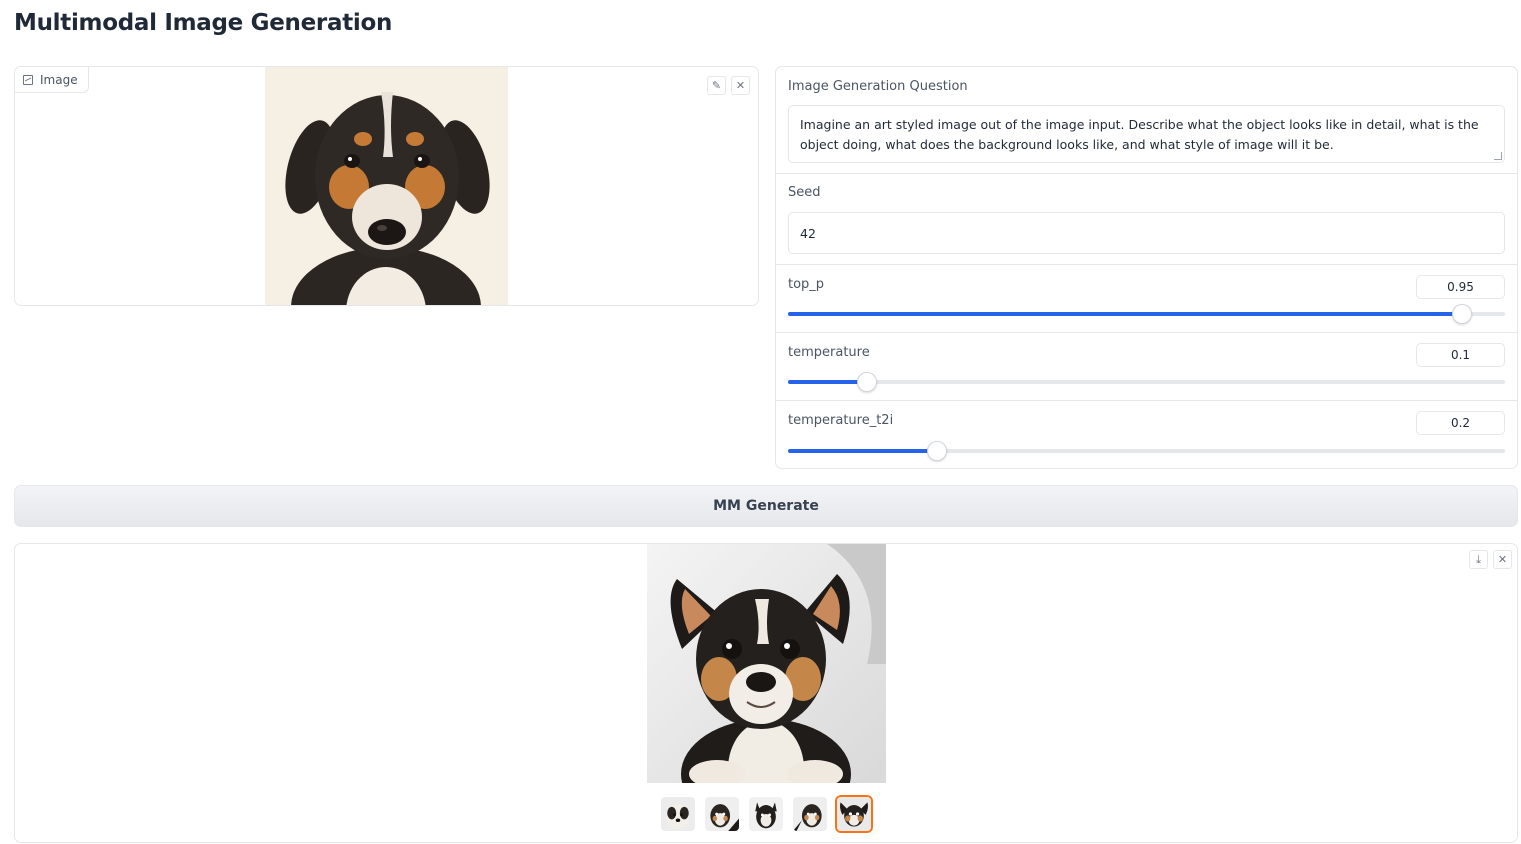  I want to click on top-p-label: top_p, so click(806, 284).